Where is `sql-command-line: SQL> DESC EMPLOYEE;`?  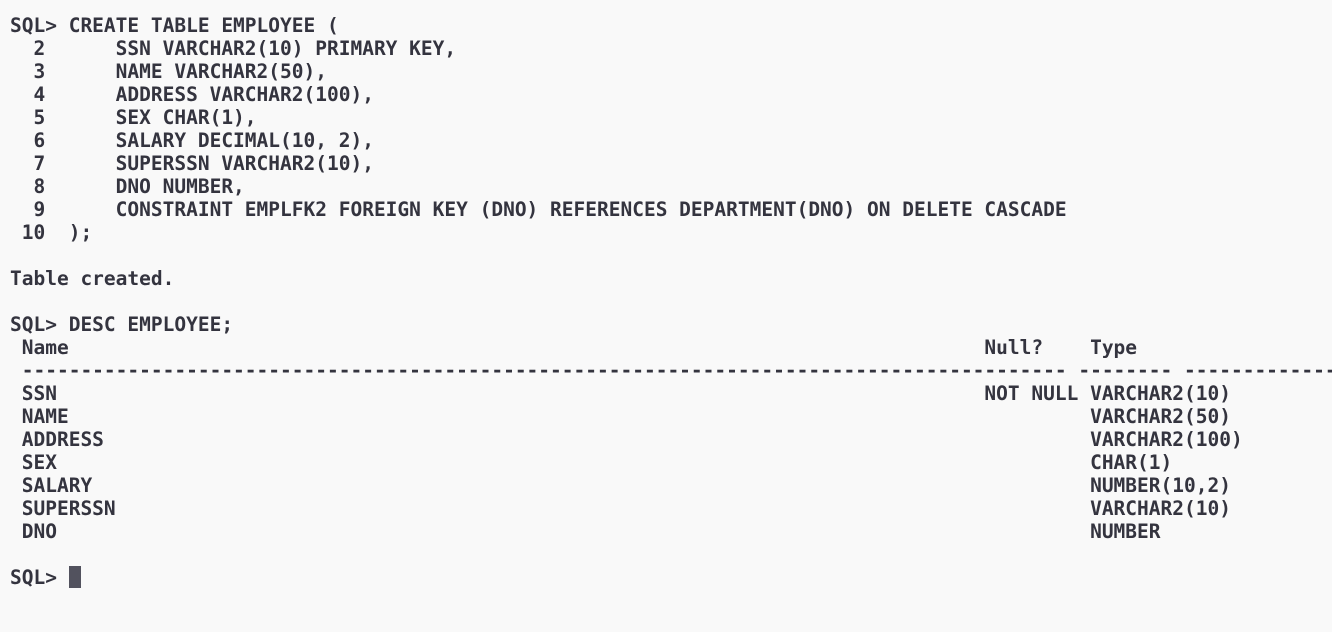 sql-command-line: SQL> DESC EMPLOYEE; is located at coordinates (122, 324).